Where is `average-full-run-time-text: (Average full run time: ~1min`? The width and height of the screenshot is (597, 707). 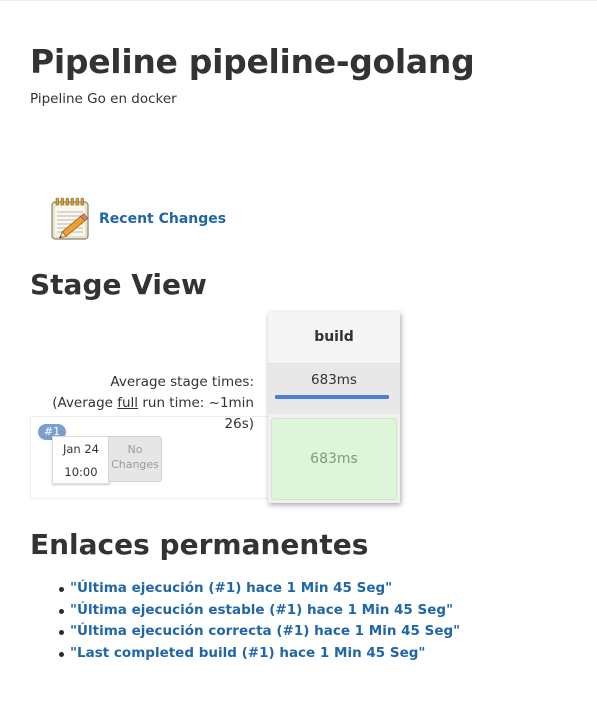
average-full-run-time-text: (Average full run time: ~1min is located at coordinates (134, 403).